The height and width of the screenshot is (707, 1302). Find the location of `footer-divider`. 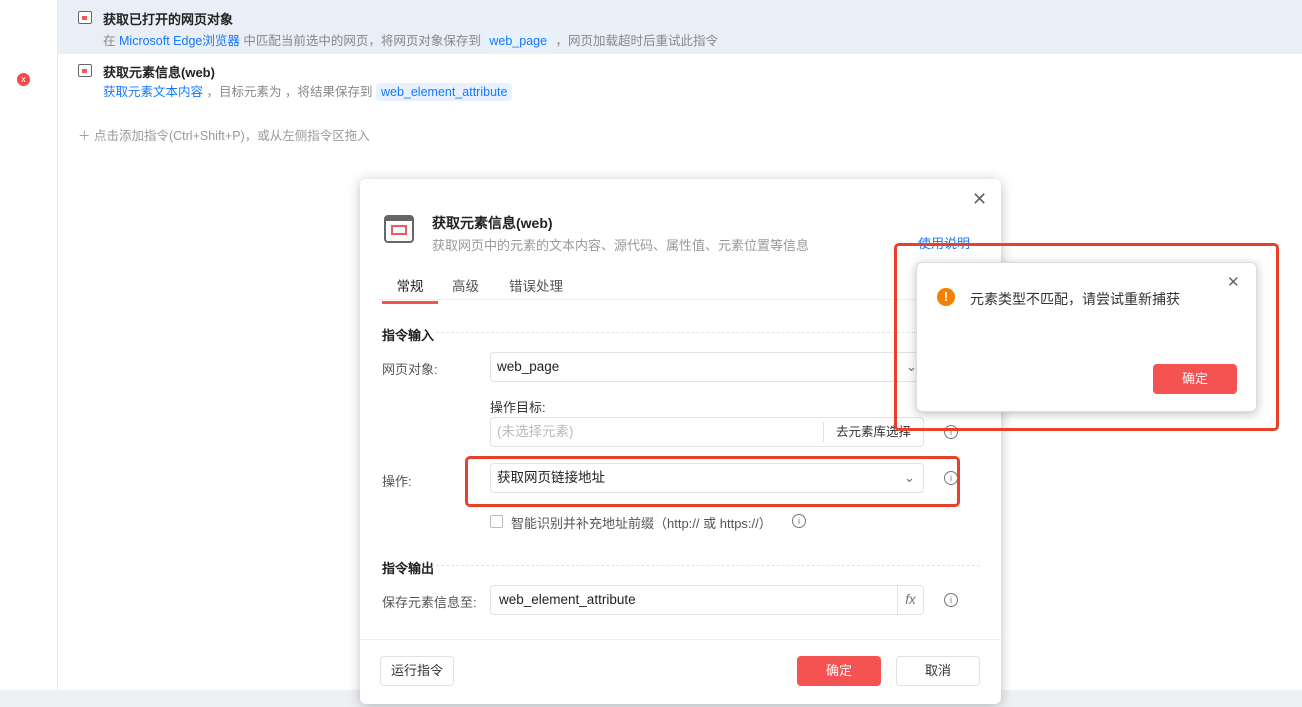

footer-divider is located at coordinates (680, 639).